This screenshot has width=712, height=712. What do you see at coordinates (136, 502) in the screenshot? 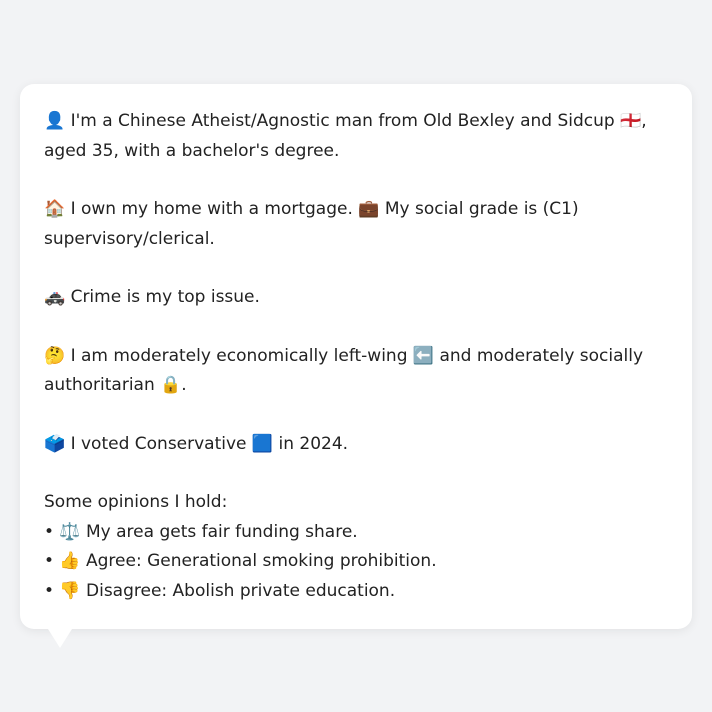
I see `opinions-heading: Some opinions I hold:` at bounding box center [136, 502].